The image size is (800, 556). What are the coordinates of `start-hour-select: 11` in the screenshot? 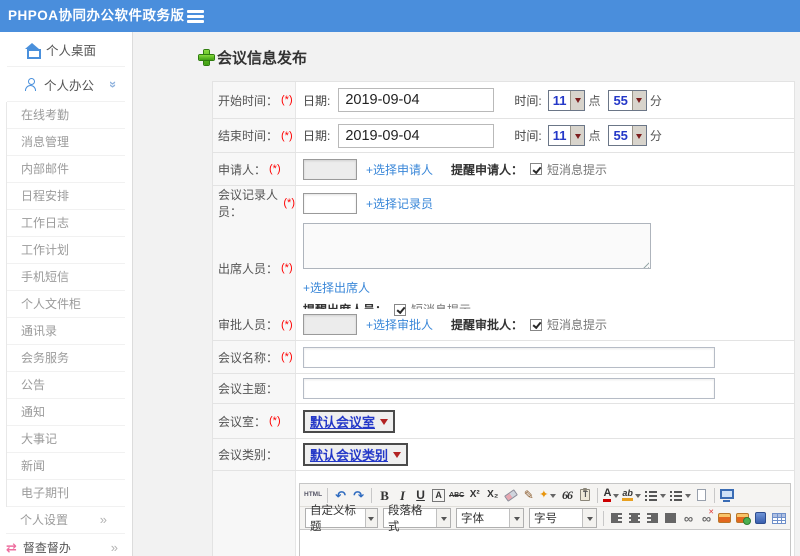 It's located at (566, 100).